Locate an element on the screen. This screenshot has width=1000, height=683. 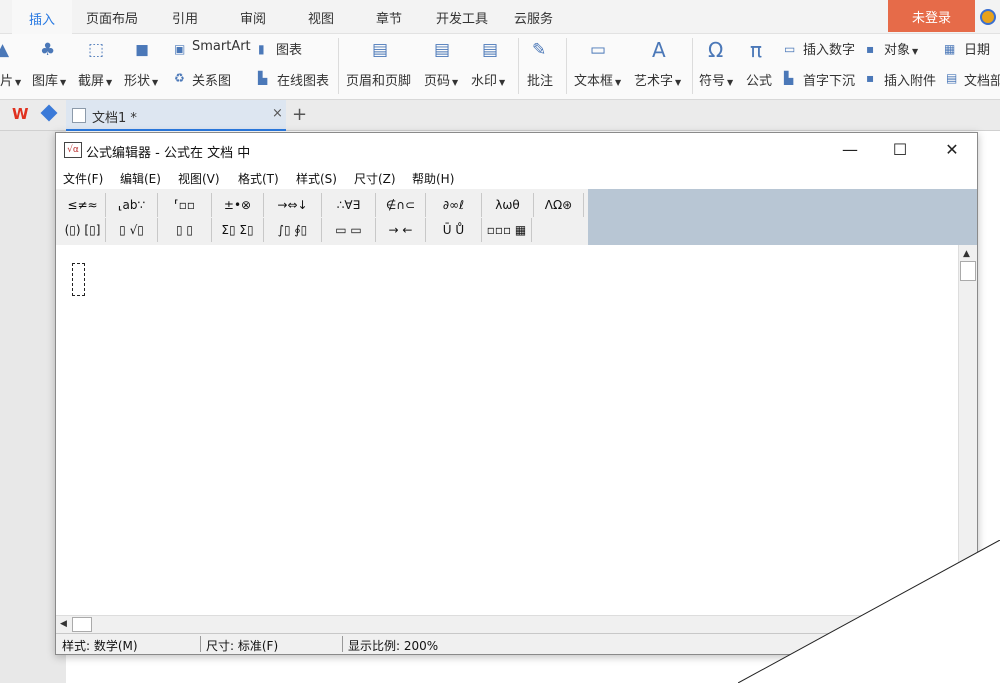
header-footer-button: 页眉和页脚 is located at coordinates (378, 79).